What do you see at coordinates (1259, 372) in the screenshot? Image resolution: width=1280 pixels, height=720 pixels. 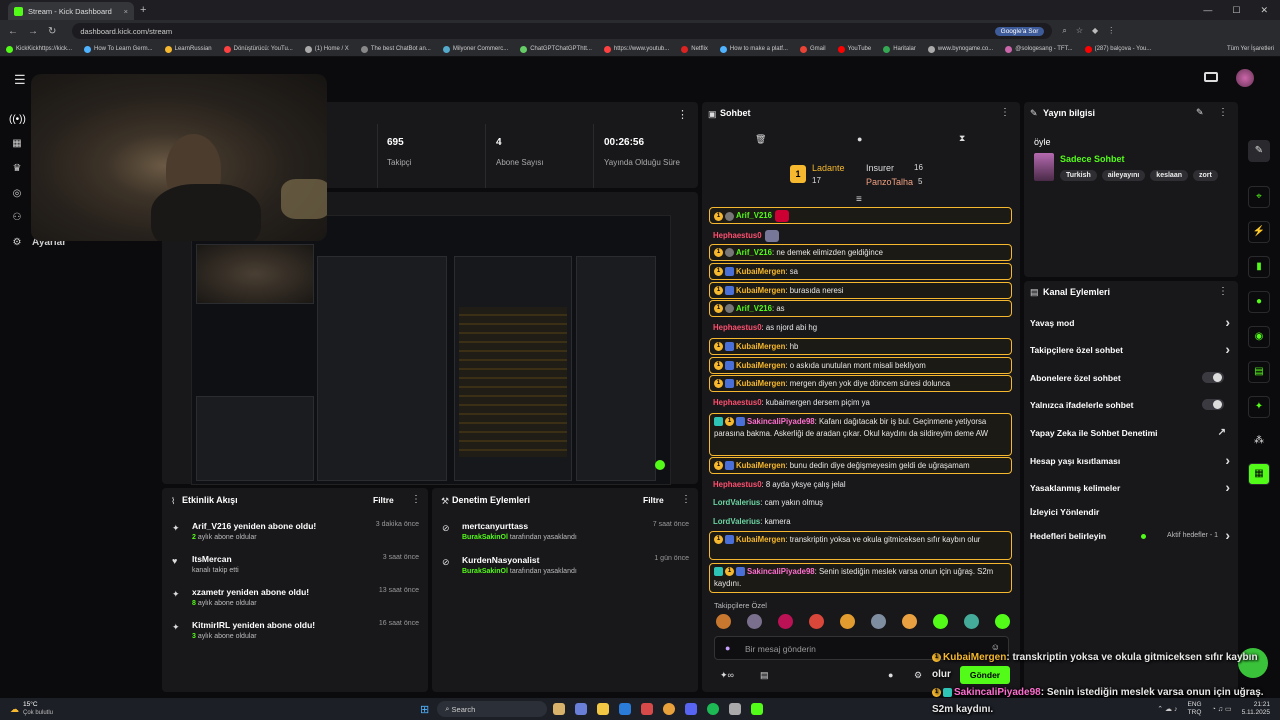 I see `quick-stack-icon: ▤` at bounding box center [1259, 372].